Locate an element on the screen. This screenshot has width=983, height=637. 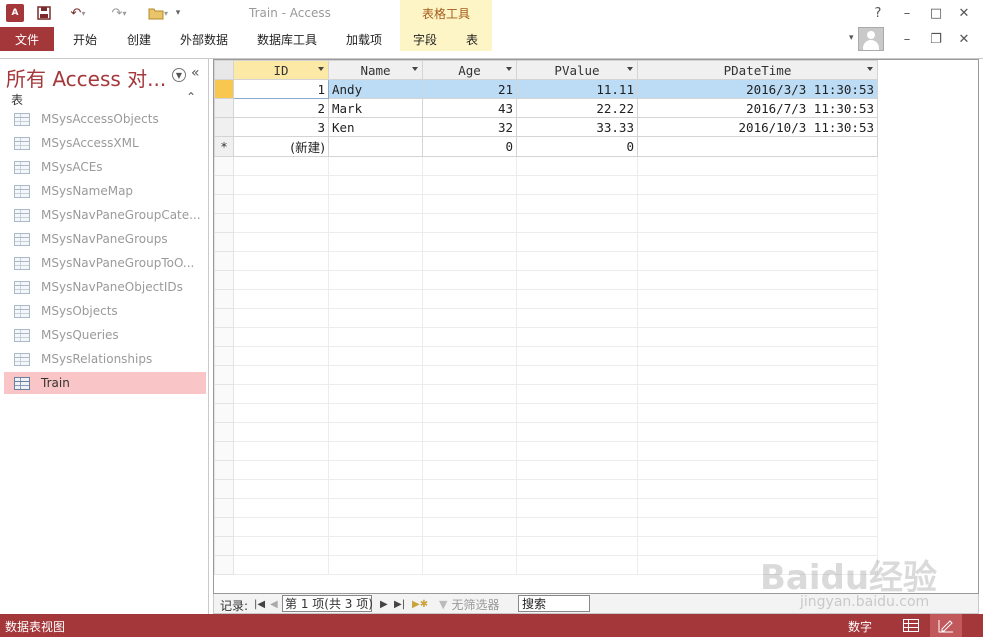
new-record-row: * (新建) 0 0 is located at coordinates (546, 146).